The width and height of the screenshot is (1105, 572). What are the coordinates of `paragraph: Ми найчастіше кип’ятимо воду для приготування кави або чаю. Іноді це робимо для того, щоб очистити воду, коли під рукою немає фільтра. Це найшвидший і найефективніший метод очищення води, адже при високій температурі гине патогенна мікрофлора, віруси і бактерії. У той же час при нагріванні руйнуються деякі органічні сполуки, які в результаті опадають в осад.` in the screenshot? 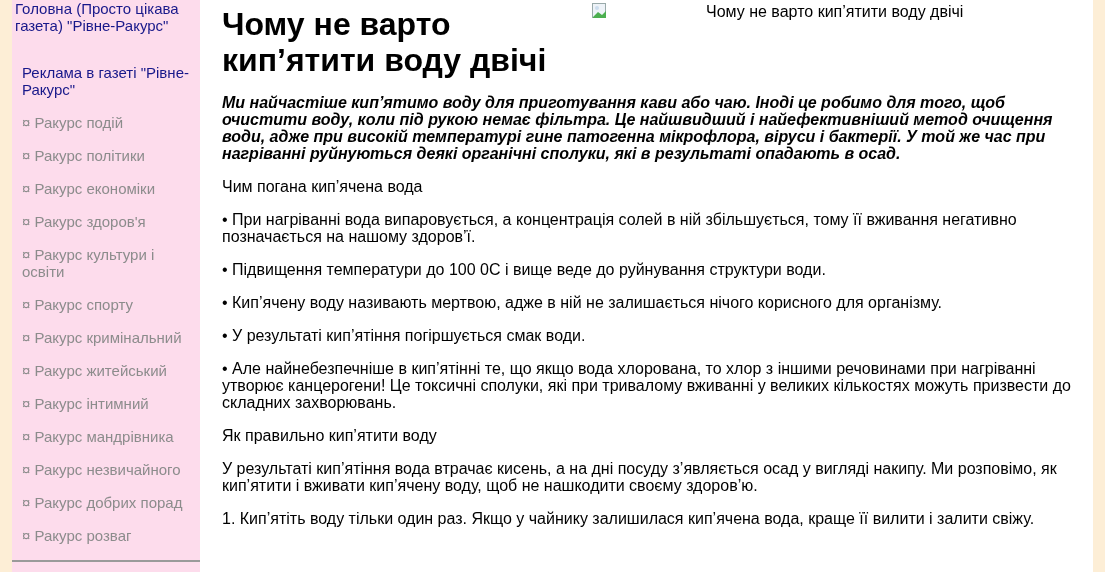 It's located at (638, 128).